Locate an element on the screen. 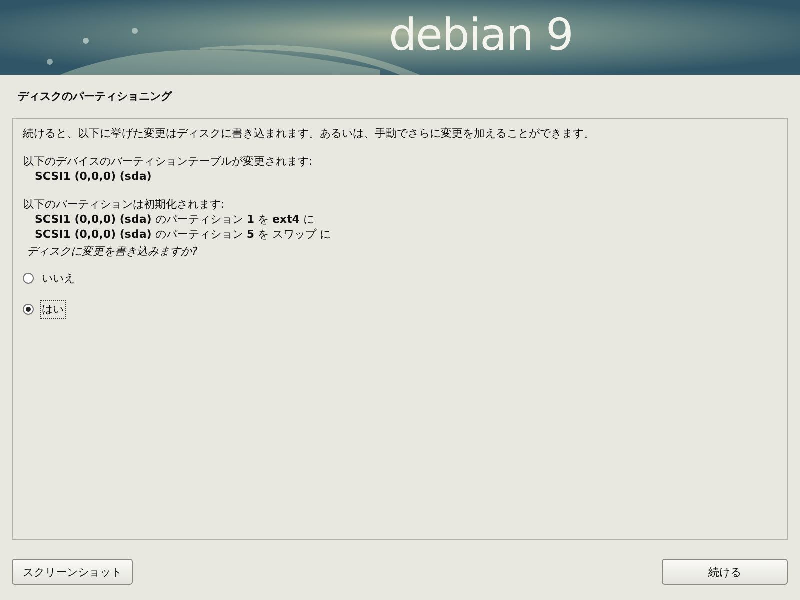 The width and height of the screenshot is (800, 600). body-text: 以下のパーティションは初期化されます: is located at coordinates (124, 204).